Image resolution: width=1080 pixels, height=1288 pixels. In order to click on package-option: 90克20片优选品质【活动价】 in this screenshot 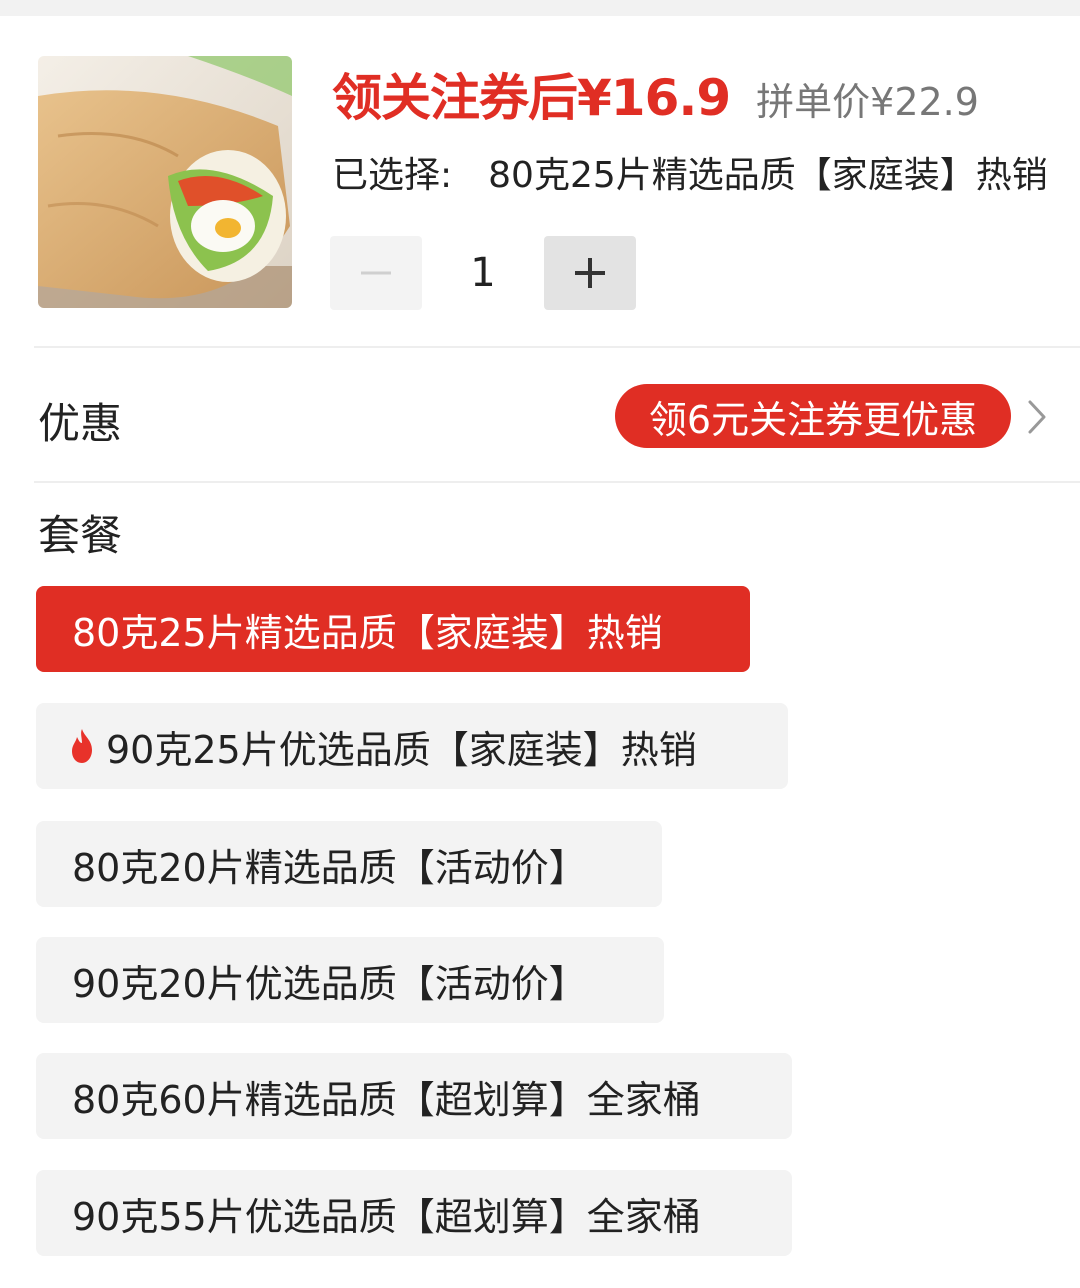, I will do `click(350, 980)`.